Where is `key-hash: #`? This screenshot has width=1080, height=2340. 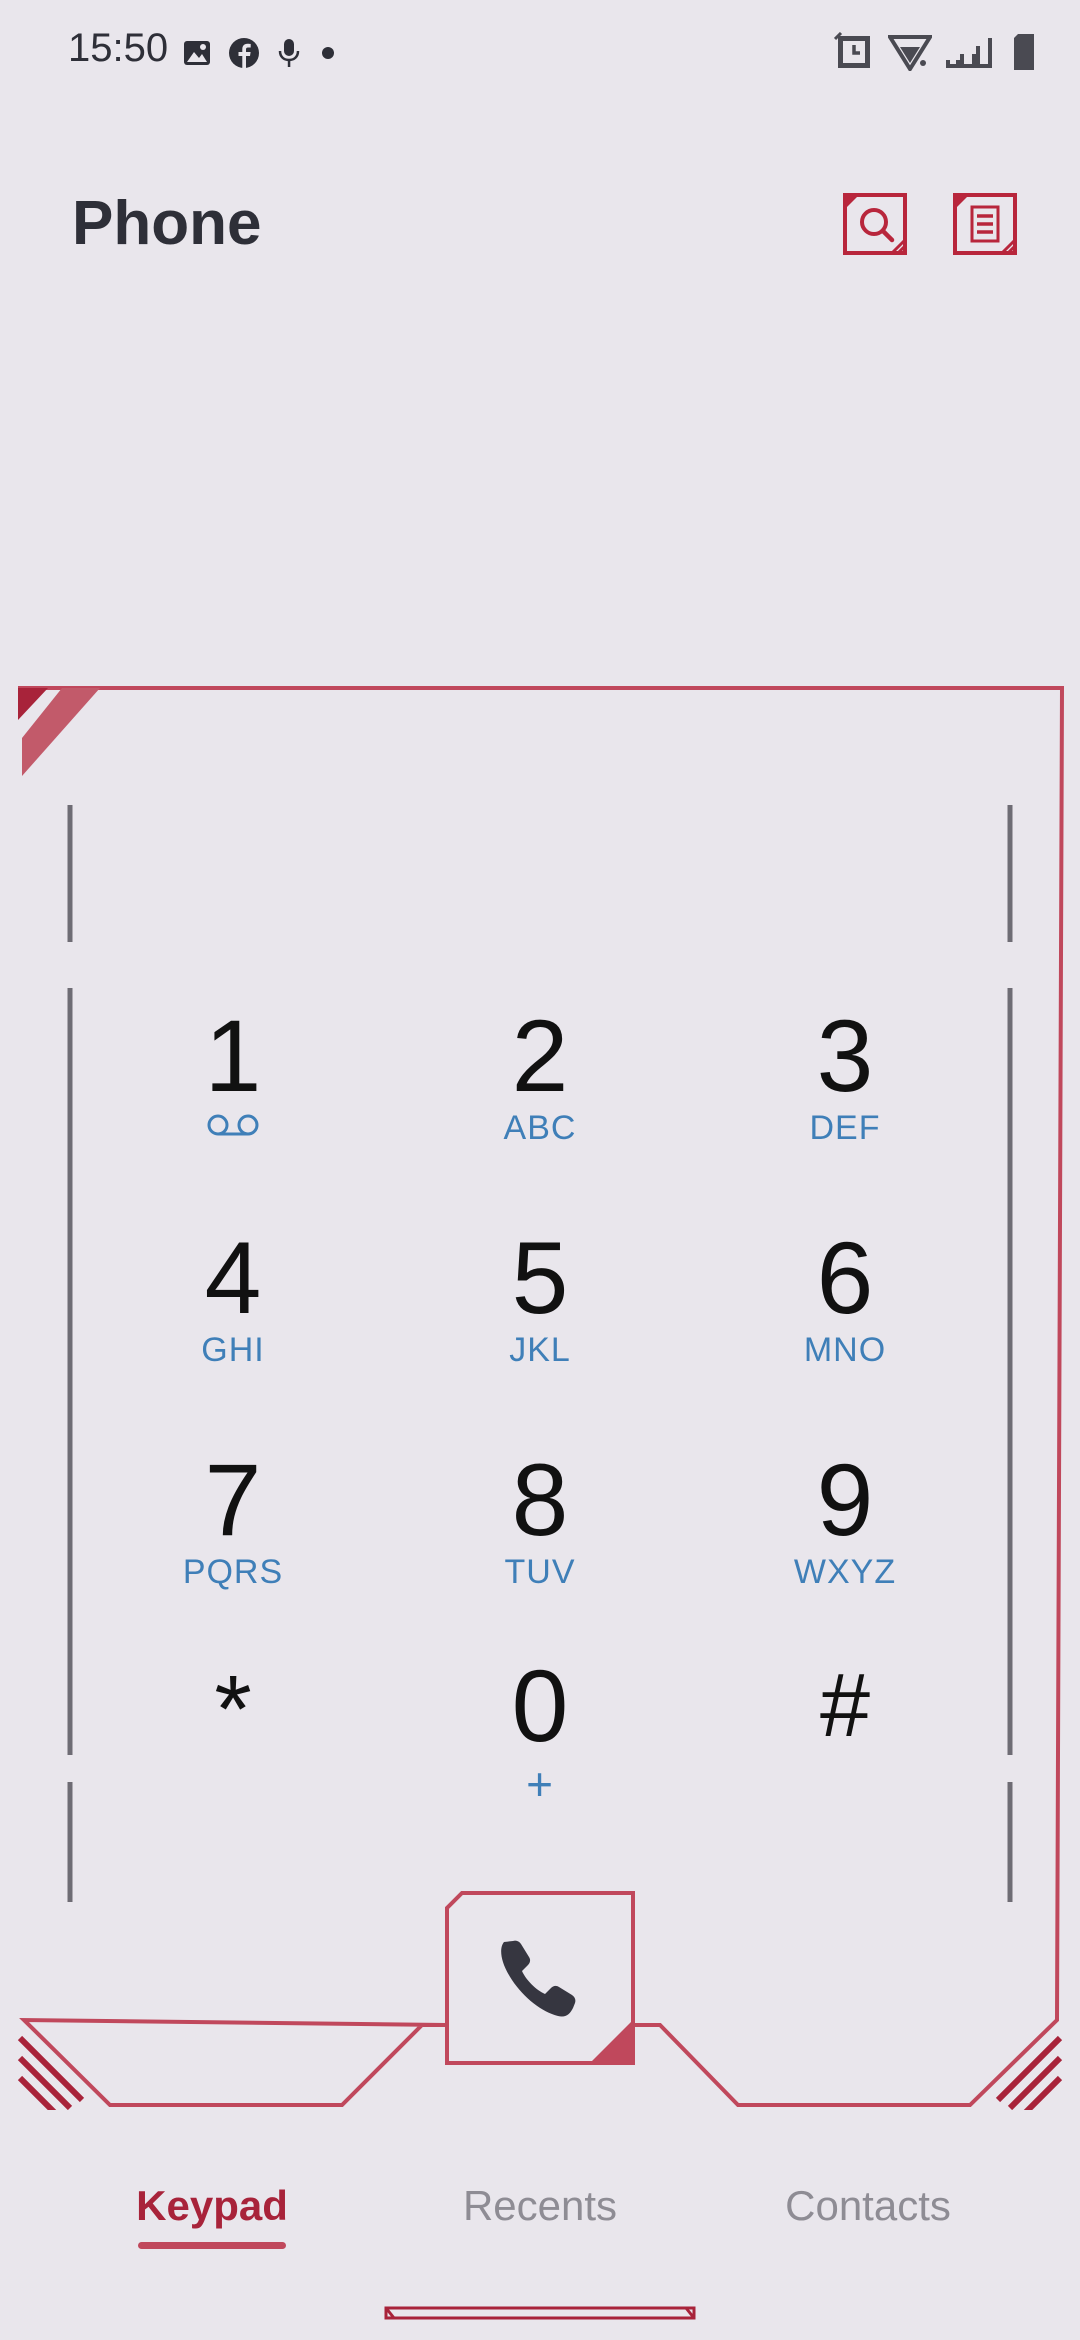
key-hash: # is located at coordinates (845, 1739).